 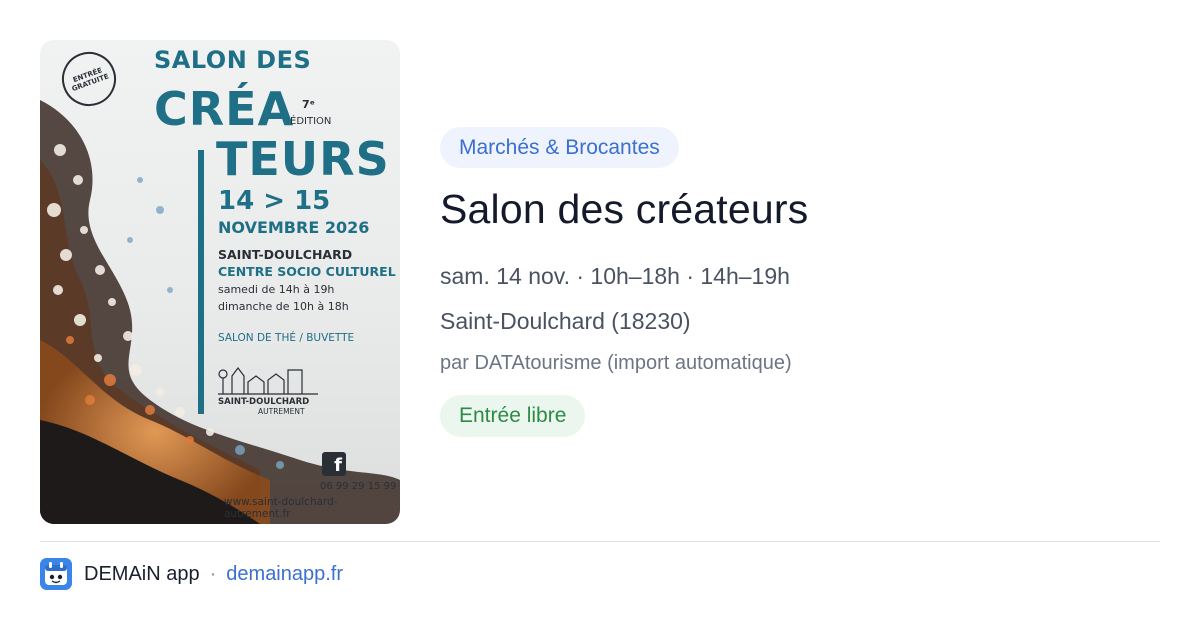 What do you see at coordinates (283, 306) in the screenshot?
I see `poster-sunday-hours: dimanche de 10h à 18h` at bounding box center [283, 306].